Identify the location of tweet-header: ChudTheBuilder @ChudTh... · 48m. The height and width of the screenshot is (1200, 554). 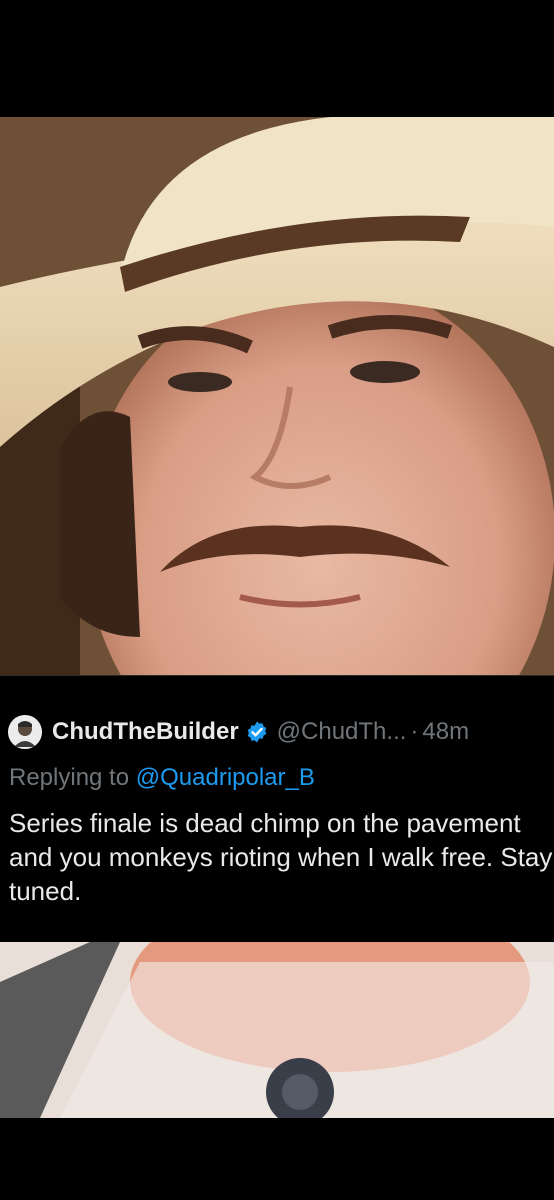
(238, 732).